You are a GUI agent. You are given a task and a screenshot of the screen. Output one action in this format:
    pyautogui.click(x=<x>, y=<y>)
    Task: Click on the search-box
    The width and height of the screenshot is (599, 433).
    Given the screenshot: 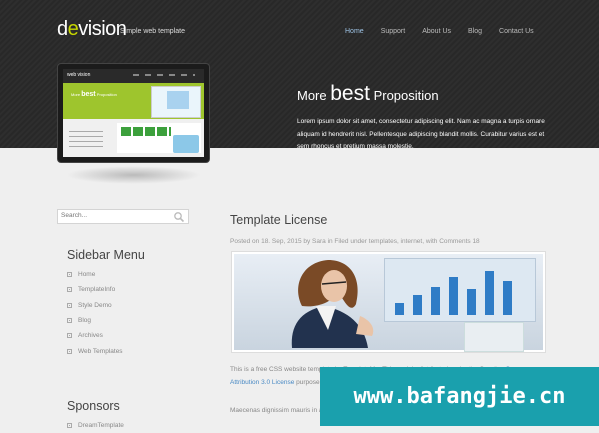 What is the action you would take?
    pyautogui.click(x=123, y=216)
    